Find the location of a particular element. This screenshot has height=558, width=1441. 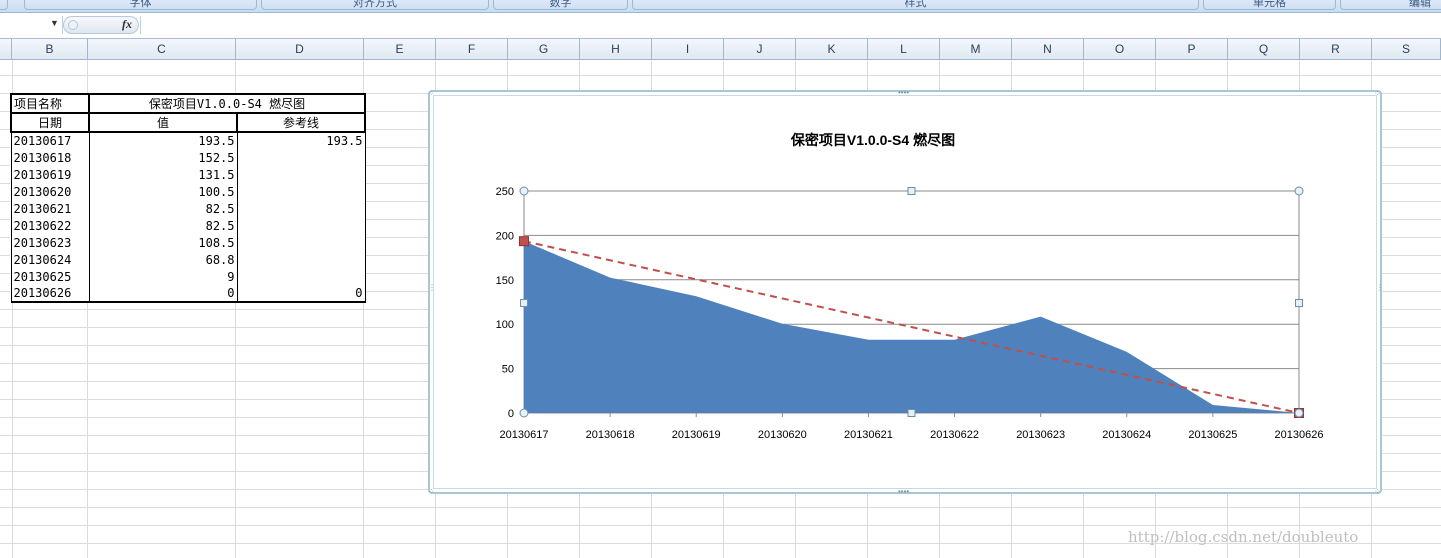

cell-value: 100.5 is located at coordinates (163, 191).